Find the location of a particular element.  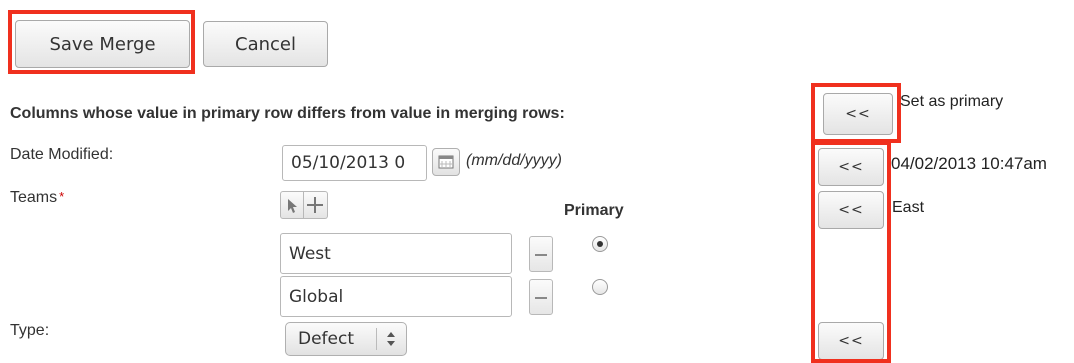

team-select-tools is located at coordinates (304, 205).